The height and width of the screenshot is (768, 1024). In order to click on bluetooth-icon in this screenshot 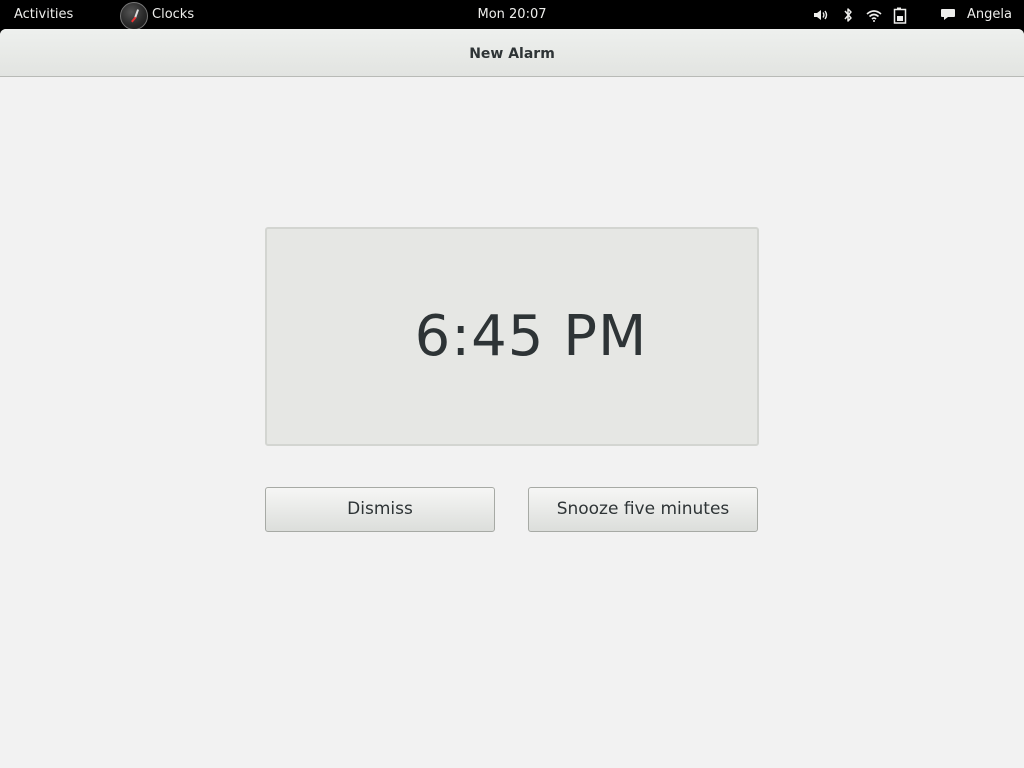, I will do `click(848, 15)`.